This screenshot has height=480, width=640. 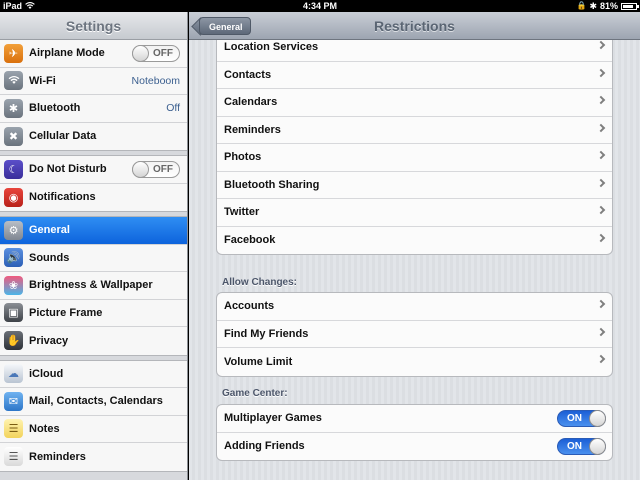 What do you see at coordinates (13, 457) in the screenshot?
I see `reminders-icon: ☰` at bounding box center [13, 457].